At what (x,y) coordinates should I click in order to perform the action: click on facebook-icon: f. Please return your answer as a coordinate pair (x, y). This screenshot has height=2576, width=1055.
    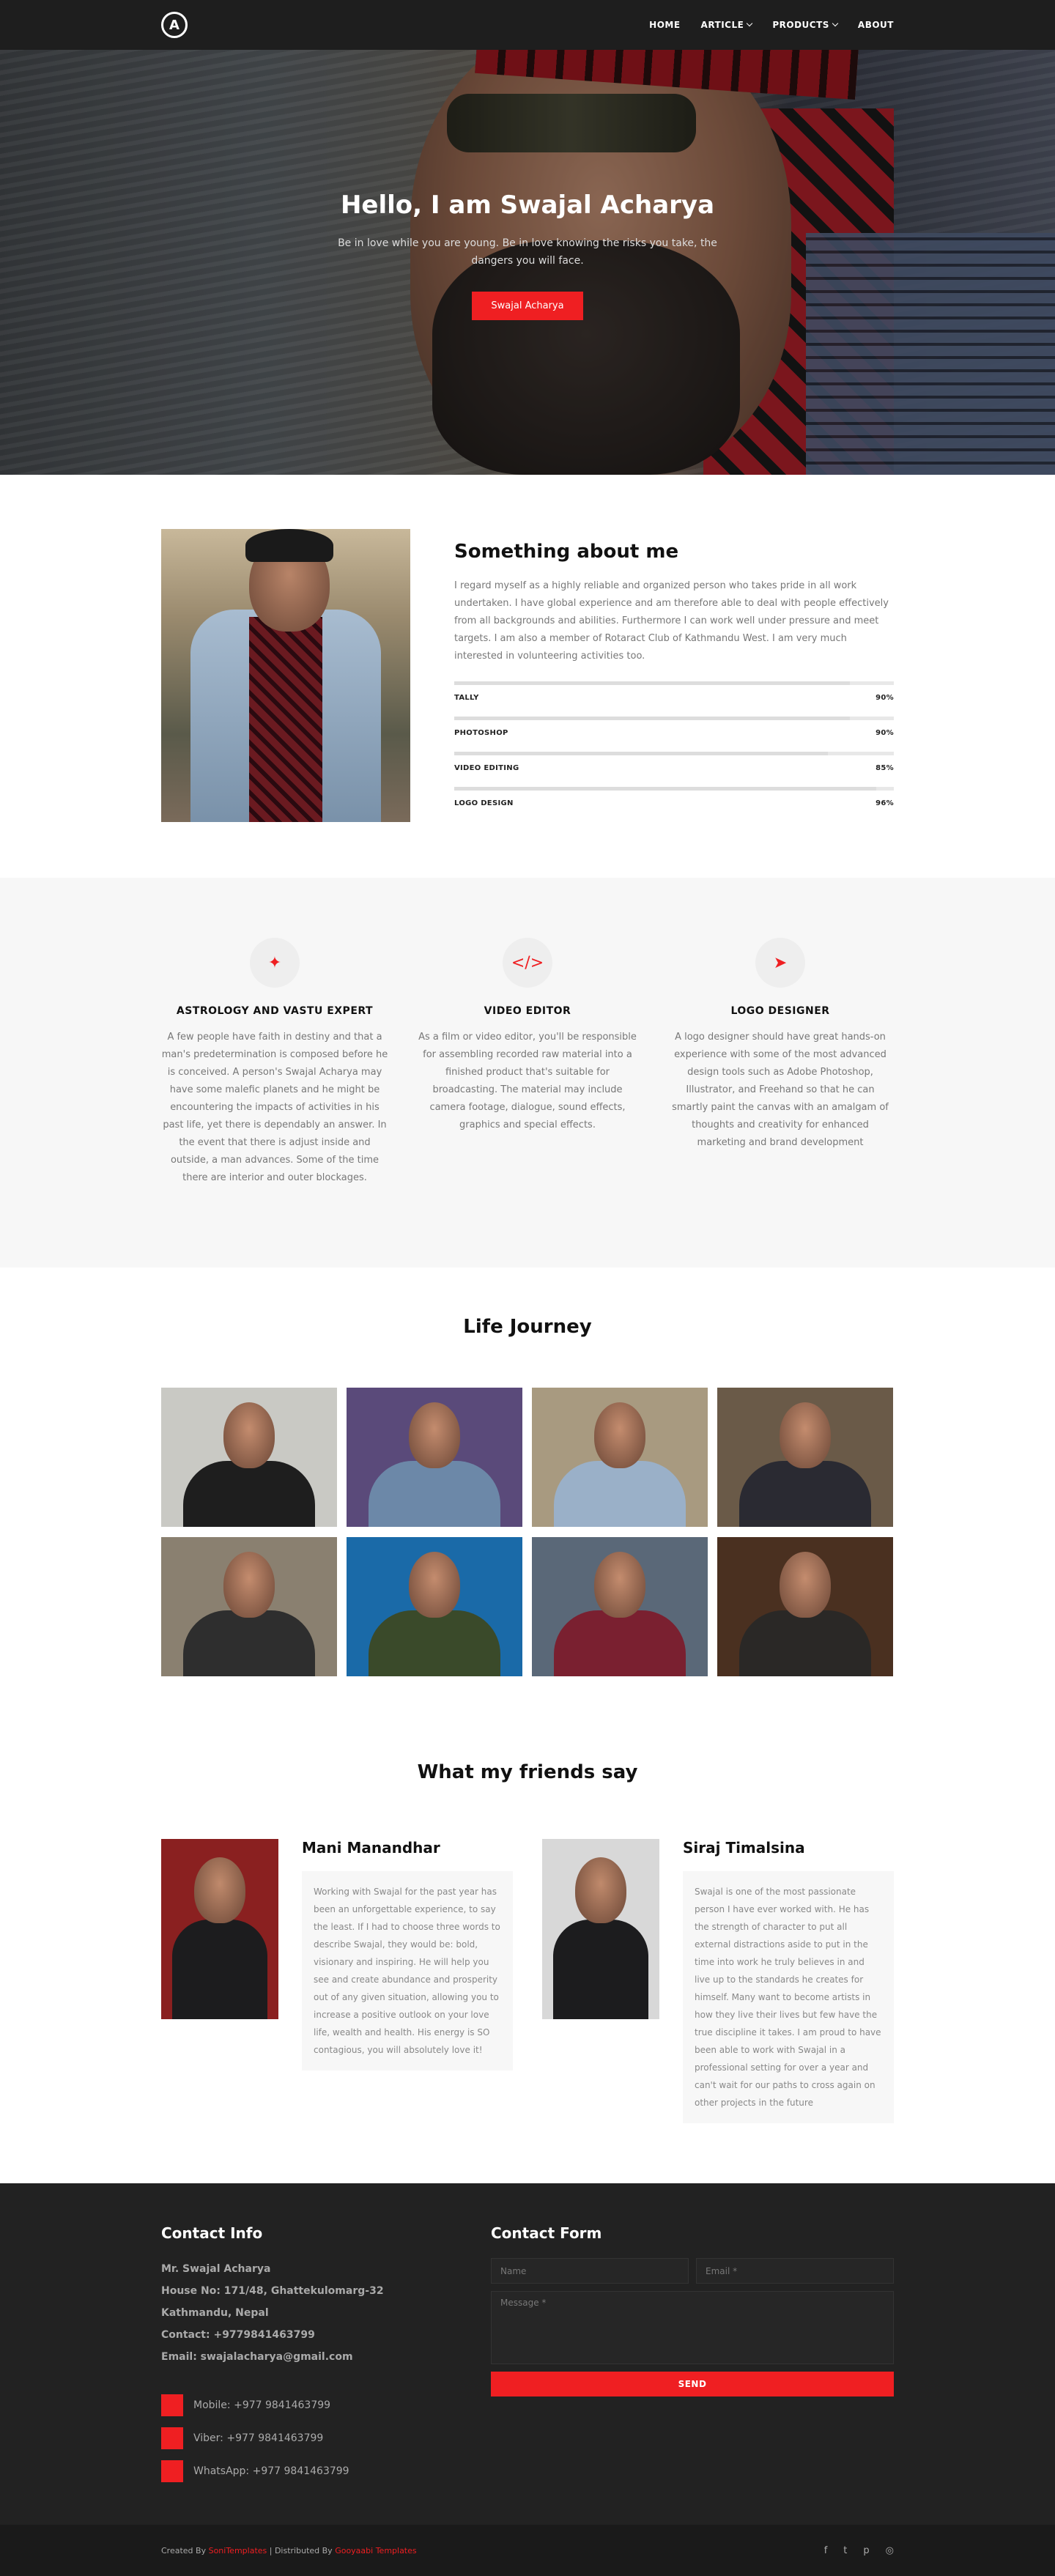
    Looking at the image, I should click on (826, 2550).